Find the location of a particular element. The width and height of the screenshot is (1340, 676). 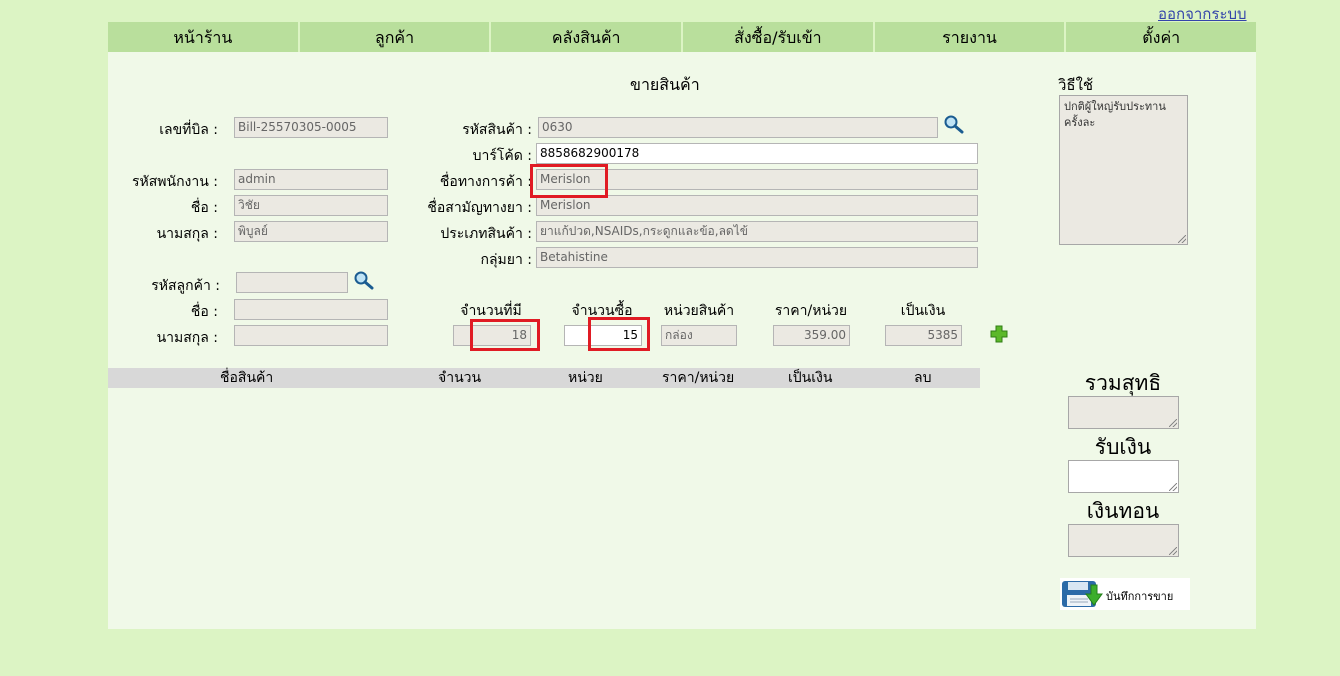

howto-text: ปกติผู้ใหญ่รับประทานครั้งละ is located at coordinates (1115, 114).